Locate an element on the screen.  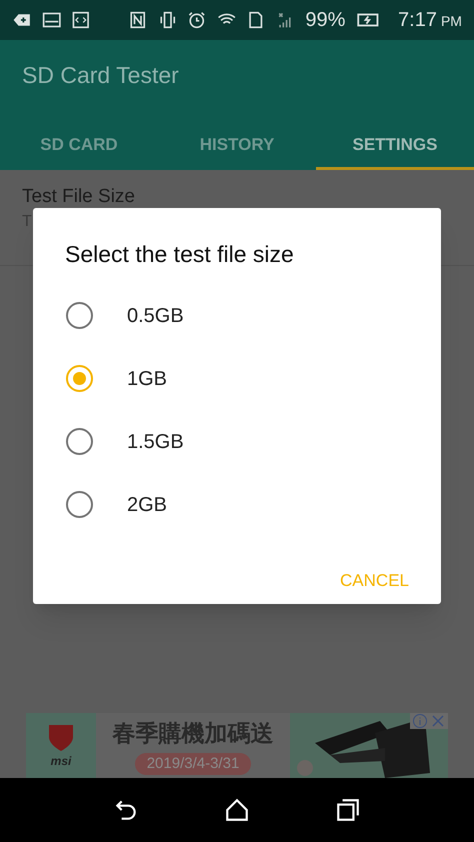
ad-dates: 2019/3/4-3/31 is located at coordinates (193, 763).